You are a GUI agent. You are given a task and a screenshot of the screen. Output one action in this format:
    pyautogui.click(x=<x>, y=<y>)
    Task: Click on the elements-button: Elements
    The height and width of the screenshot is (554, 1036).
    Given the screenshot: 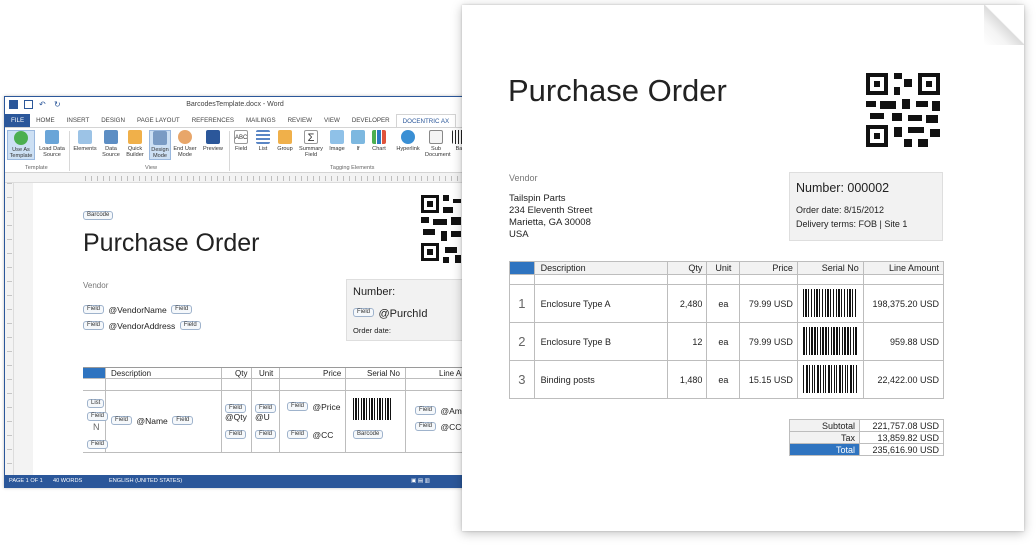 What is the action you would take?
    pyautogui.click(x=85, y=141)
    